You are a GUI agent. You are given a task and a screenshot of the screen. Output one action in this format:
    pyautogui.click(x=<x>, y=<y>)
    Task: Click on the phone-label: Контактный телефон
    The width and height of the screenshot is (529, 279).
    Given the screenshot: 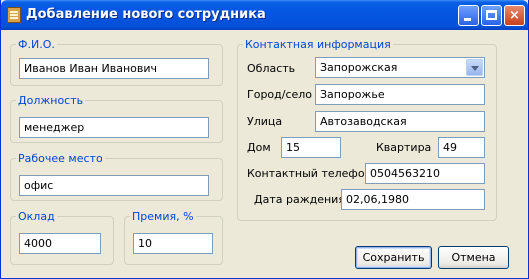 What is the action you would take?
    pyautogui.click(x=309, y=173)
    